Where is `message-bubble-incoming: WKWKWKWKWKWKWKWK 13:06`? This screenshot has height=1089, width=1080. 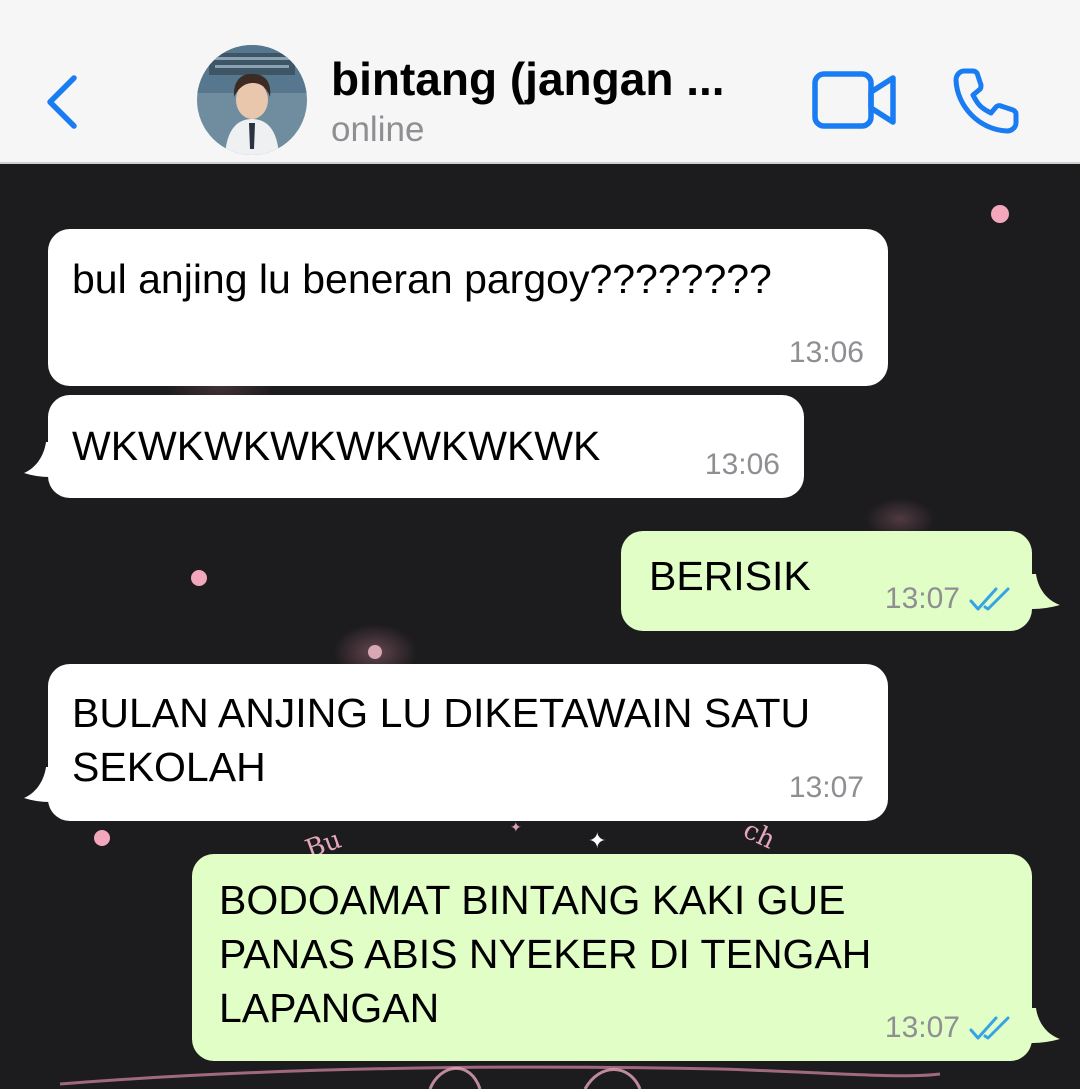 message-bubble-incoming: WKWKWKWKWKWKWKWK 13:06 is located at coordinates (426, 446).